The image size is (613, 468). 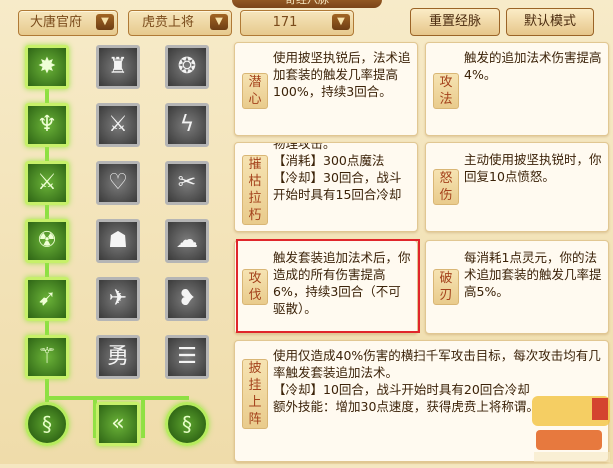 What do you see at coordinates (571, 428) in the screenshot?
I see `forum-watermark-logo` at bounding box center [571, 428].